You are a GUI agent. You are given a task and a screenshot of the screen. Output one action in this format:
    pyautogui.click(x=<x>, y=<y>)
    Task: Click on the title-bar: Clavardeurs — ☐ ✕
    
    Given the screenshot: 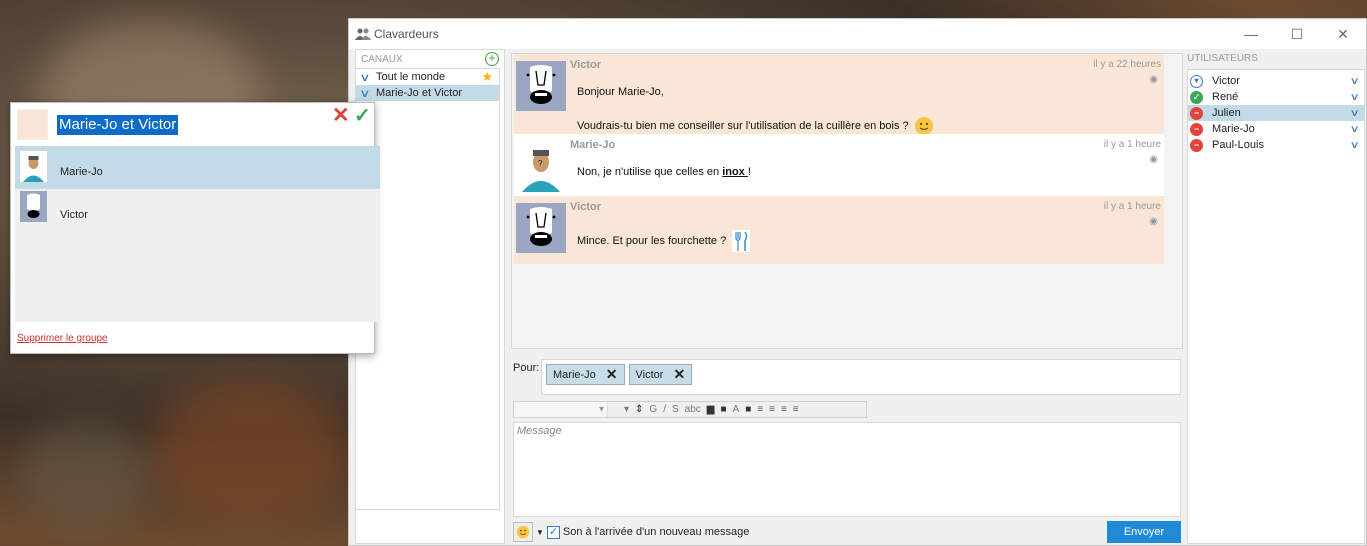 What is the action you would take?
    pyautogui.click(x=857, y=34)
    